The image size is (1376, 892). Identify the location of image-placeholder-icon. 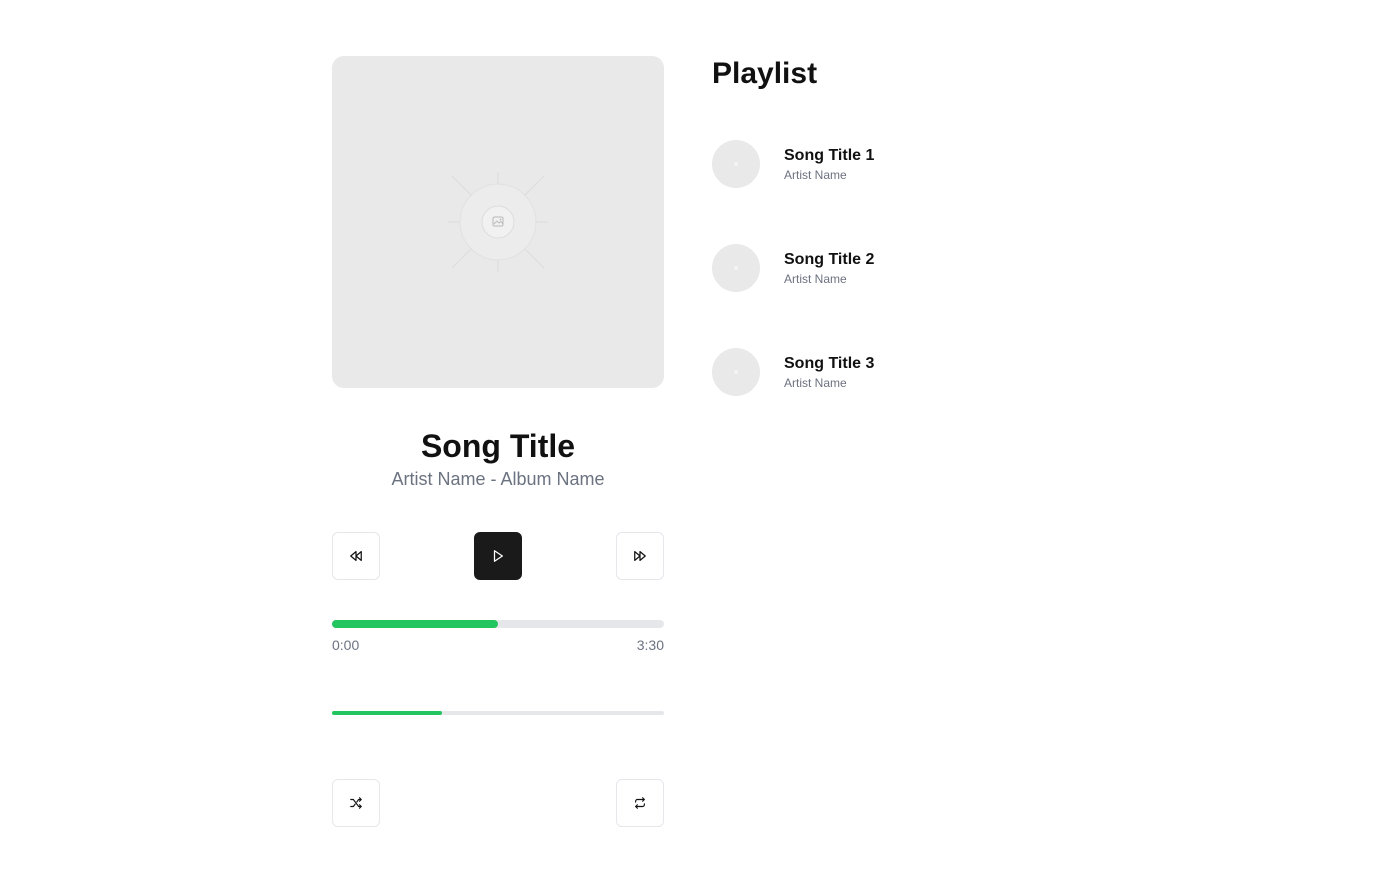
(498, 222).